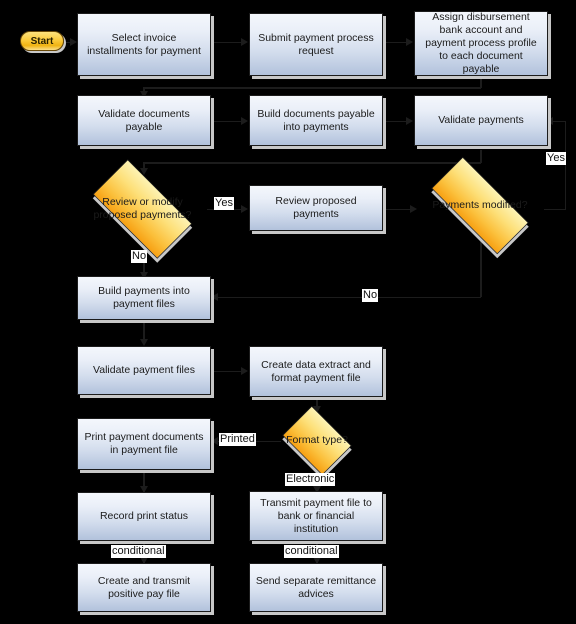 This screenshot has height=624, width=576. I want to click on node-label: Build payments into payment files, so click(144, 297).